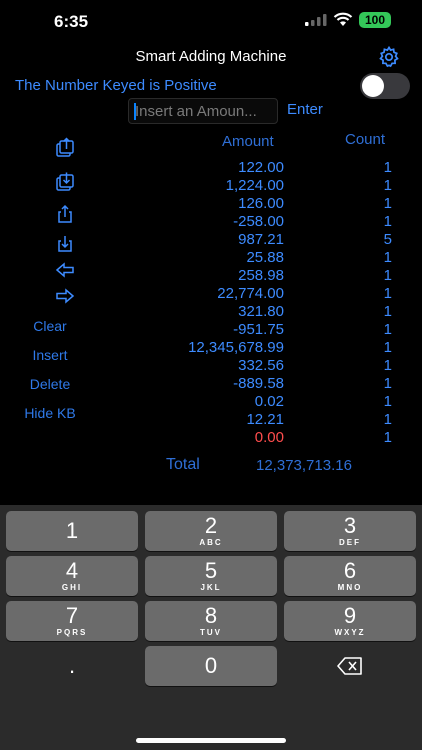 Image resolution: width=422 pixels, height=750 pixels. What do you see at coordinates (385, 86) in the screenshot?
I see `sign-toggle` at bounding box center [385, 86].